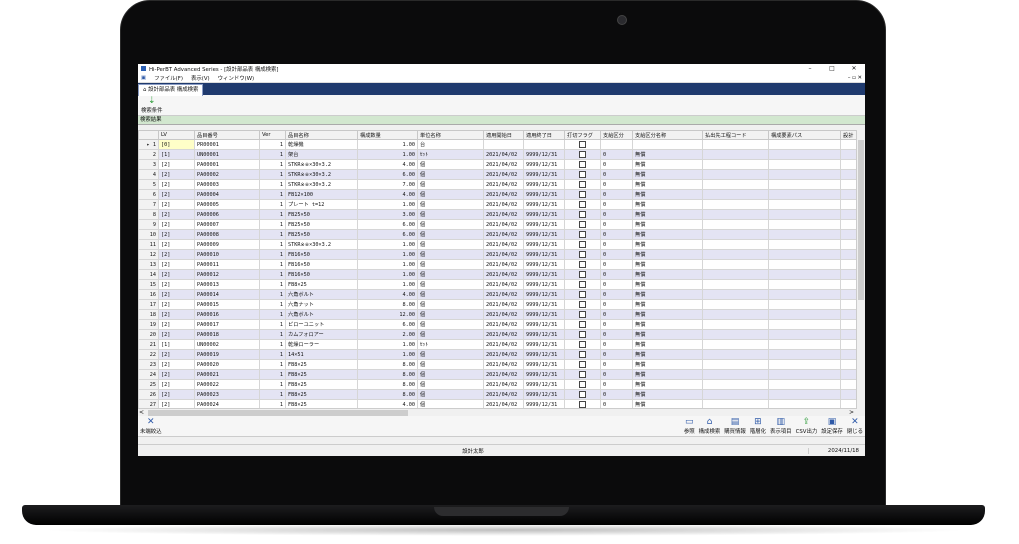 The height and width of the screenshot is (544, 1019). What do you see at coordinates (321, 364) in the screenshot?
I see `item-name-cell: FB8×25` at bounding box center [321, 364].